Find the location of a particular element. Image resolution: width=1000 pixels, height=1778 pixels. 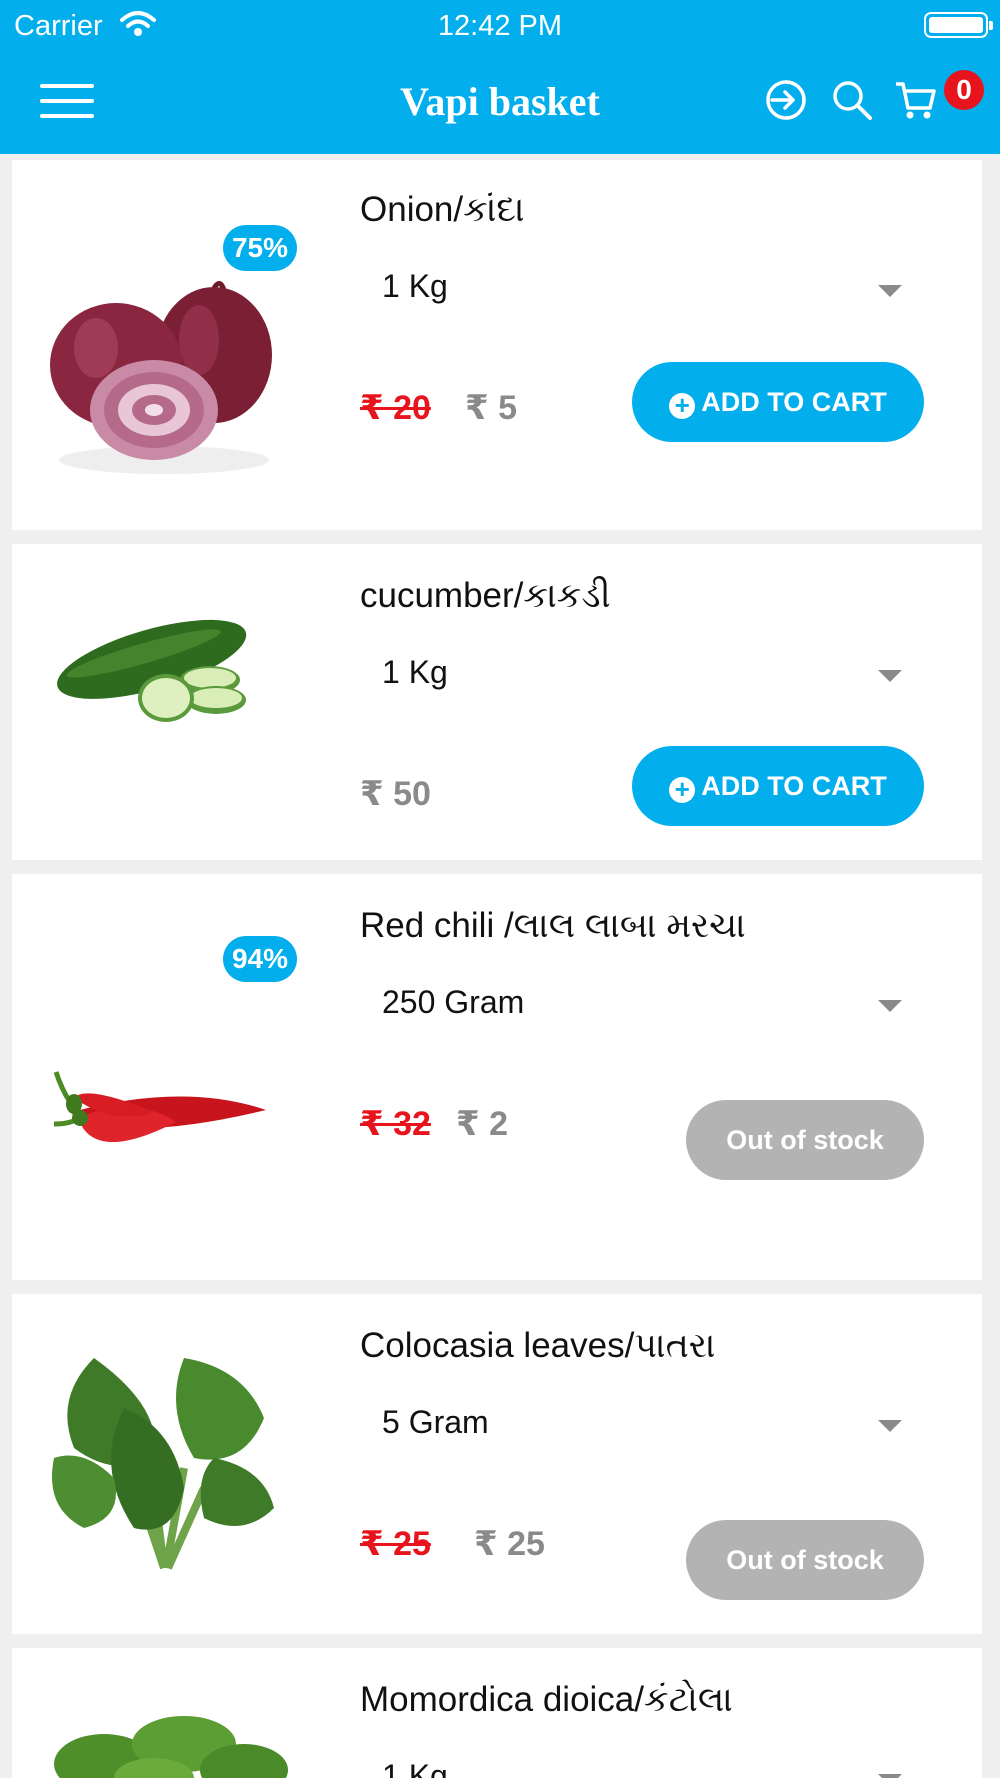

quantity-select: 5 Gram is located at coordinates (435, 1422).